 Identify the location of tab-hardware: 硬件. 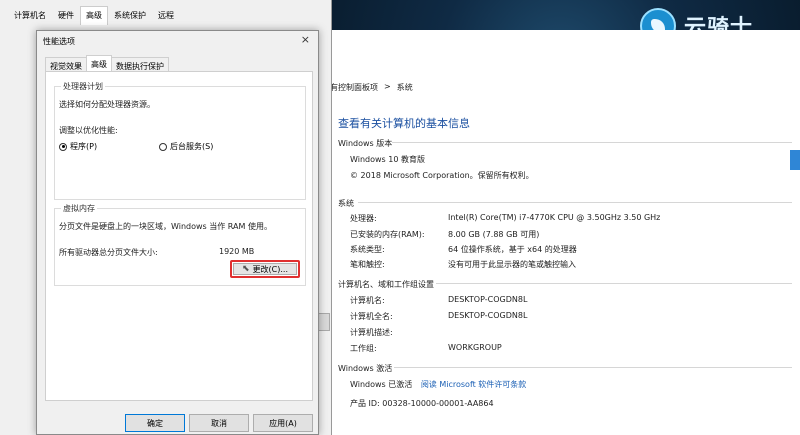
(66, 15).